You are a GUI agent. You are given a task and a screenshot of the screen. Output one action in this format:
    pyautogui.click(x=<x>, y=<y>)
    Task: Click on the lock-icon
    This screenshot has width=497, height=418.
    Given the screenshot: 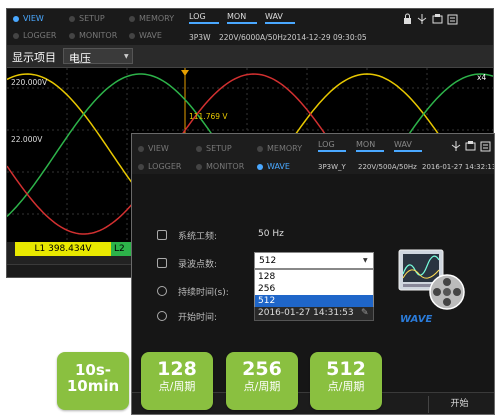 What is the action you would take?
    pyautogui.click(x=407, y=18)
    